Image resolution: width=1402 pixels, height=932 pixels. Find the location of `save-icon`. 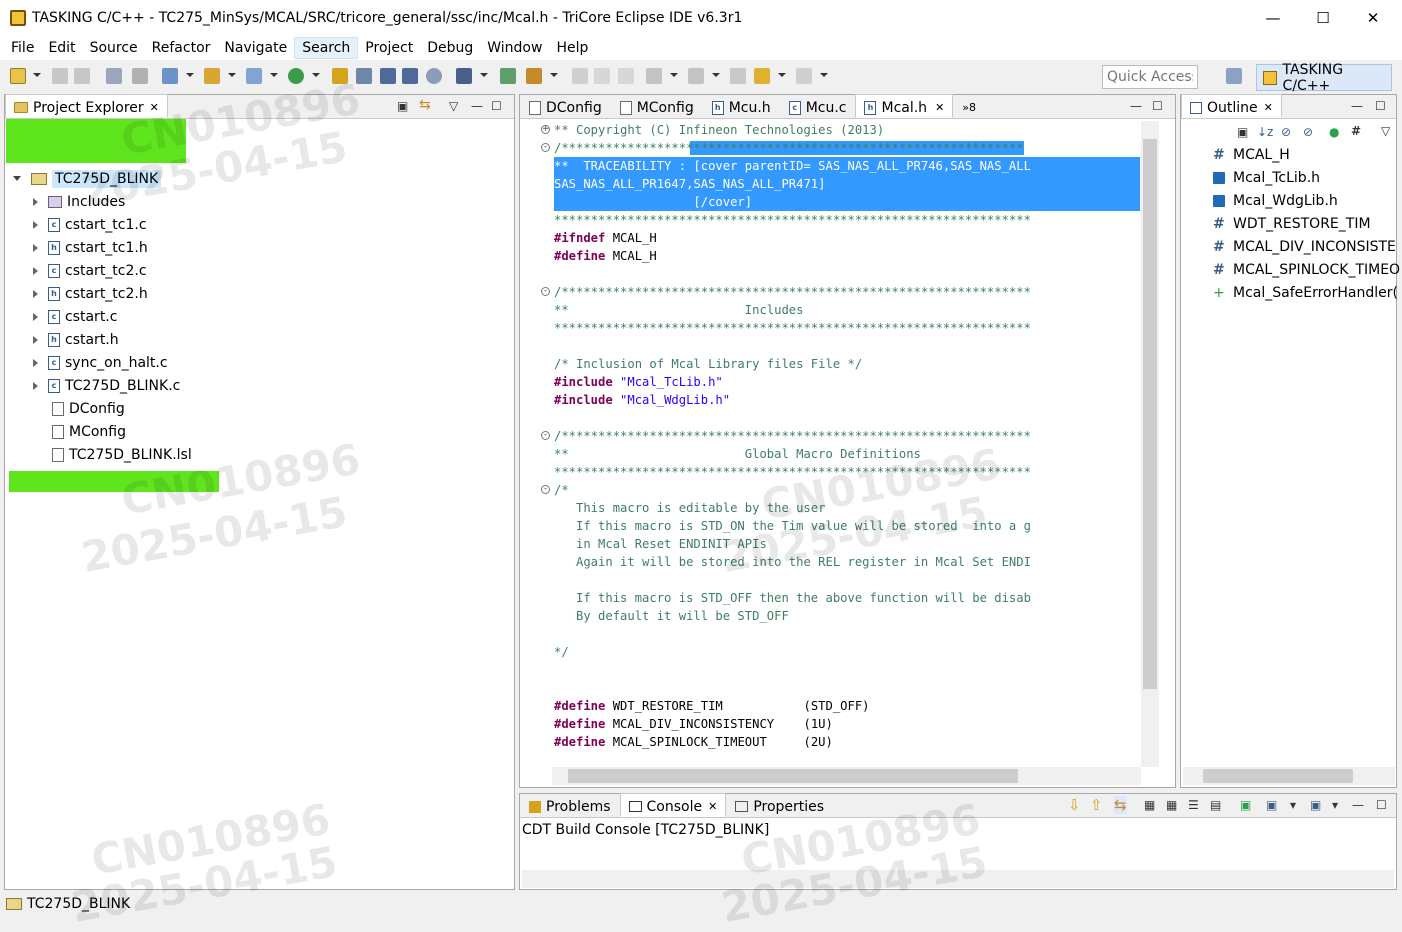

save-icon is located at coordinates (60, 76).